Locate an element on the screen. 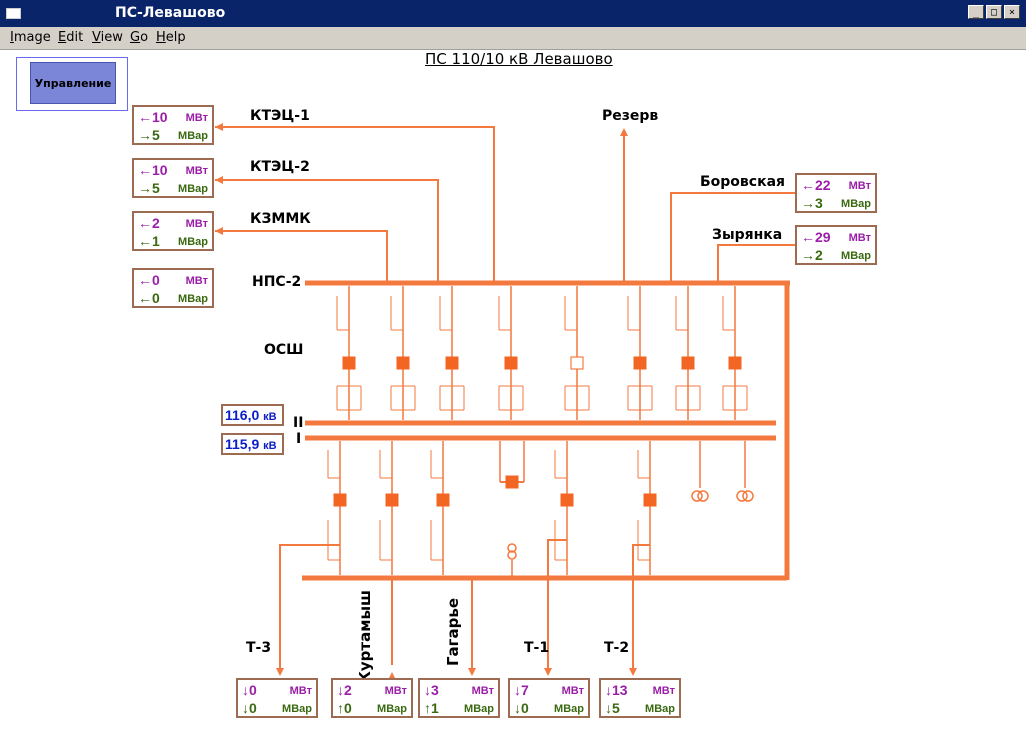 The image size is (1026, 729). power-box-zyryanka: ←29 МВт →2 МВар is located at coordinates (836, 245).